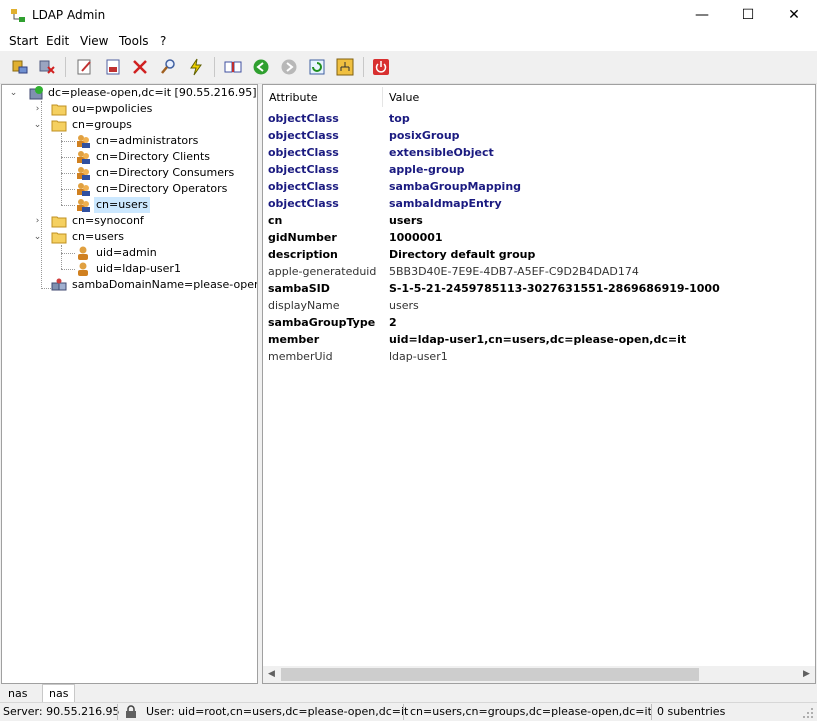 This screenshot has height=721, width=817. Describe the element at coordinates (539, 356) in the screenshot. I see `attribute-row: memberUid ldap-user1` at that location.